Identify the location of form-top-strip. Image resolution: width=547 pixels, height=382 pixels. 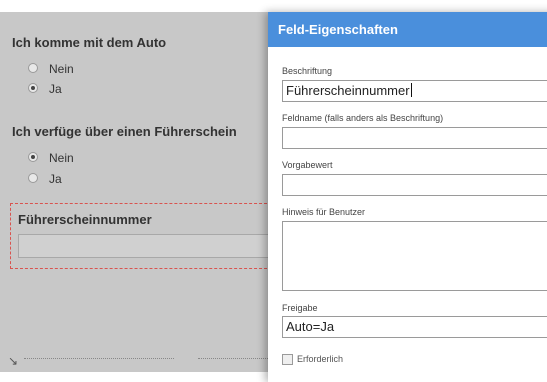
(273, 6).